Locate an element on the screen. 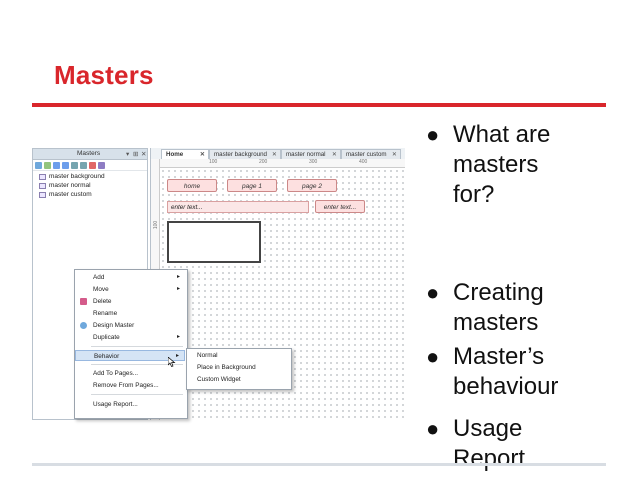 This screenshot has width=638, height=478. masters-panel-title: Masters is located at coordinates (89, 153).